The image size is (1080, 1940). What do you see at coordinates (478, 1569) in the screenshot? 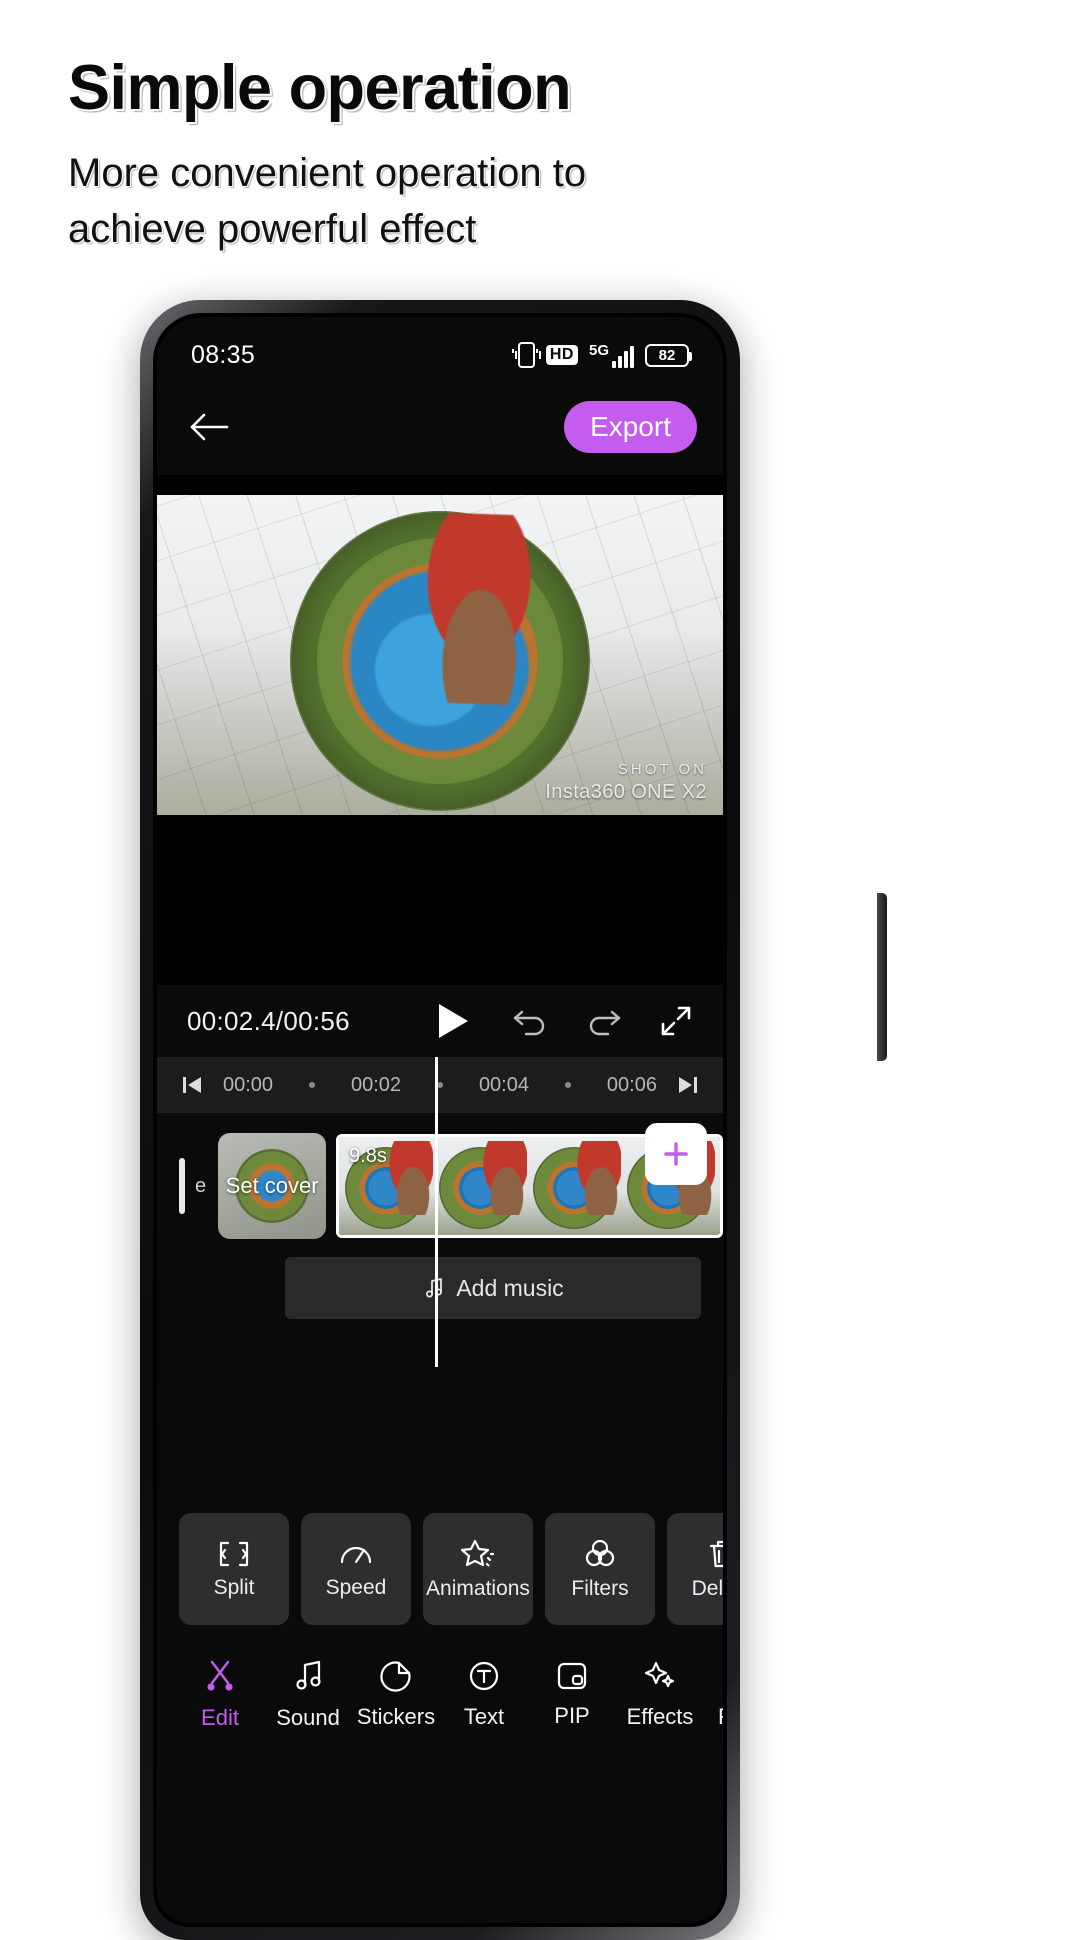
I see `tool-animations: Animations` at bounding box center [478, 1569].